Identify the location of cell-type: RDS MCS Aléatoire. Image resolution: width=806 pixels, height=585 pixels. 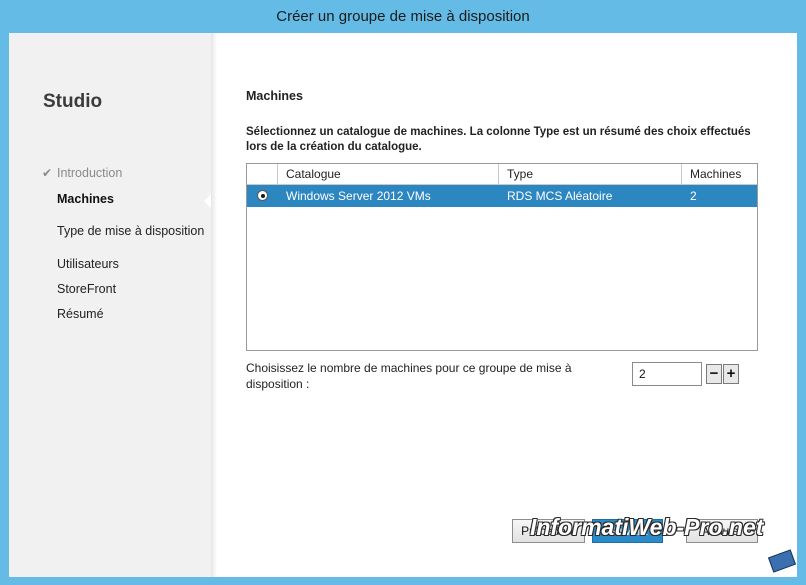
(560, 196).